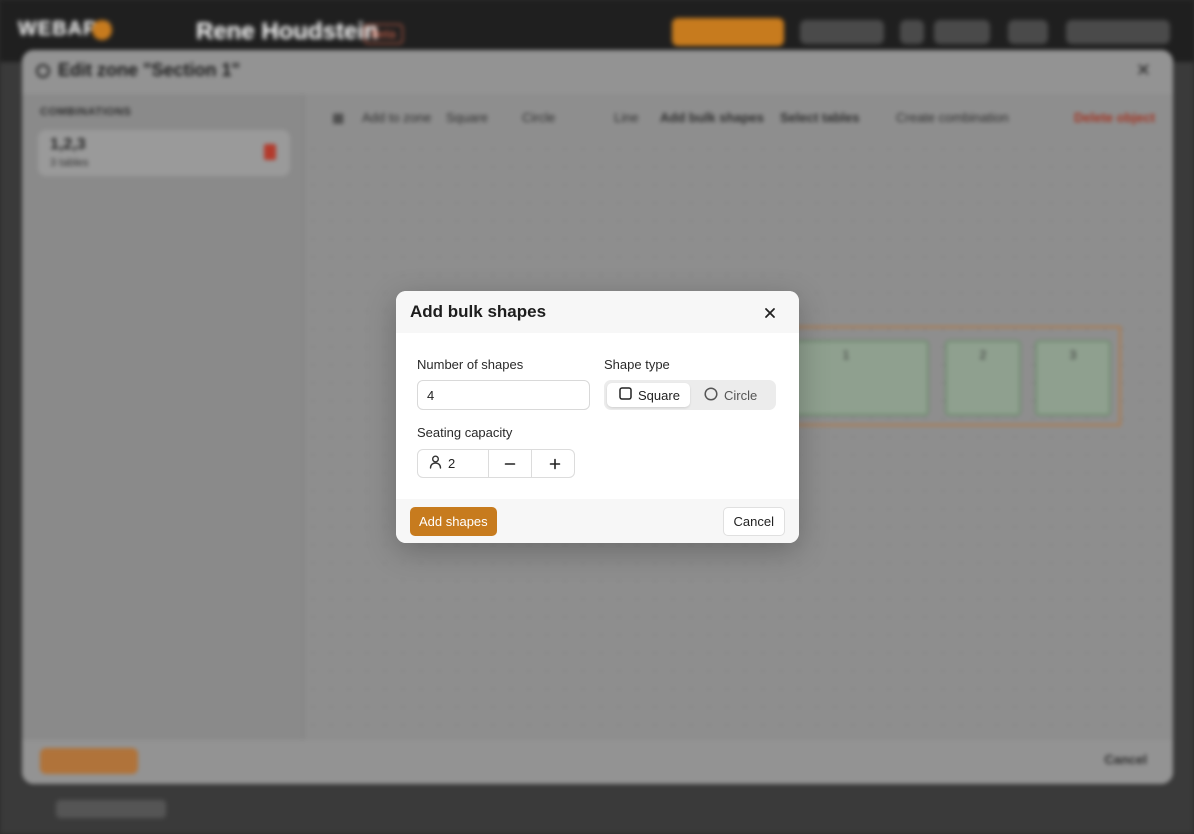 This screenshot has height=834, width=1194. I want to click on shape-option-label: Circle, so click(741, 395).